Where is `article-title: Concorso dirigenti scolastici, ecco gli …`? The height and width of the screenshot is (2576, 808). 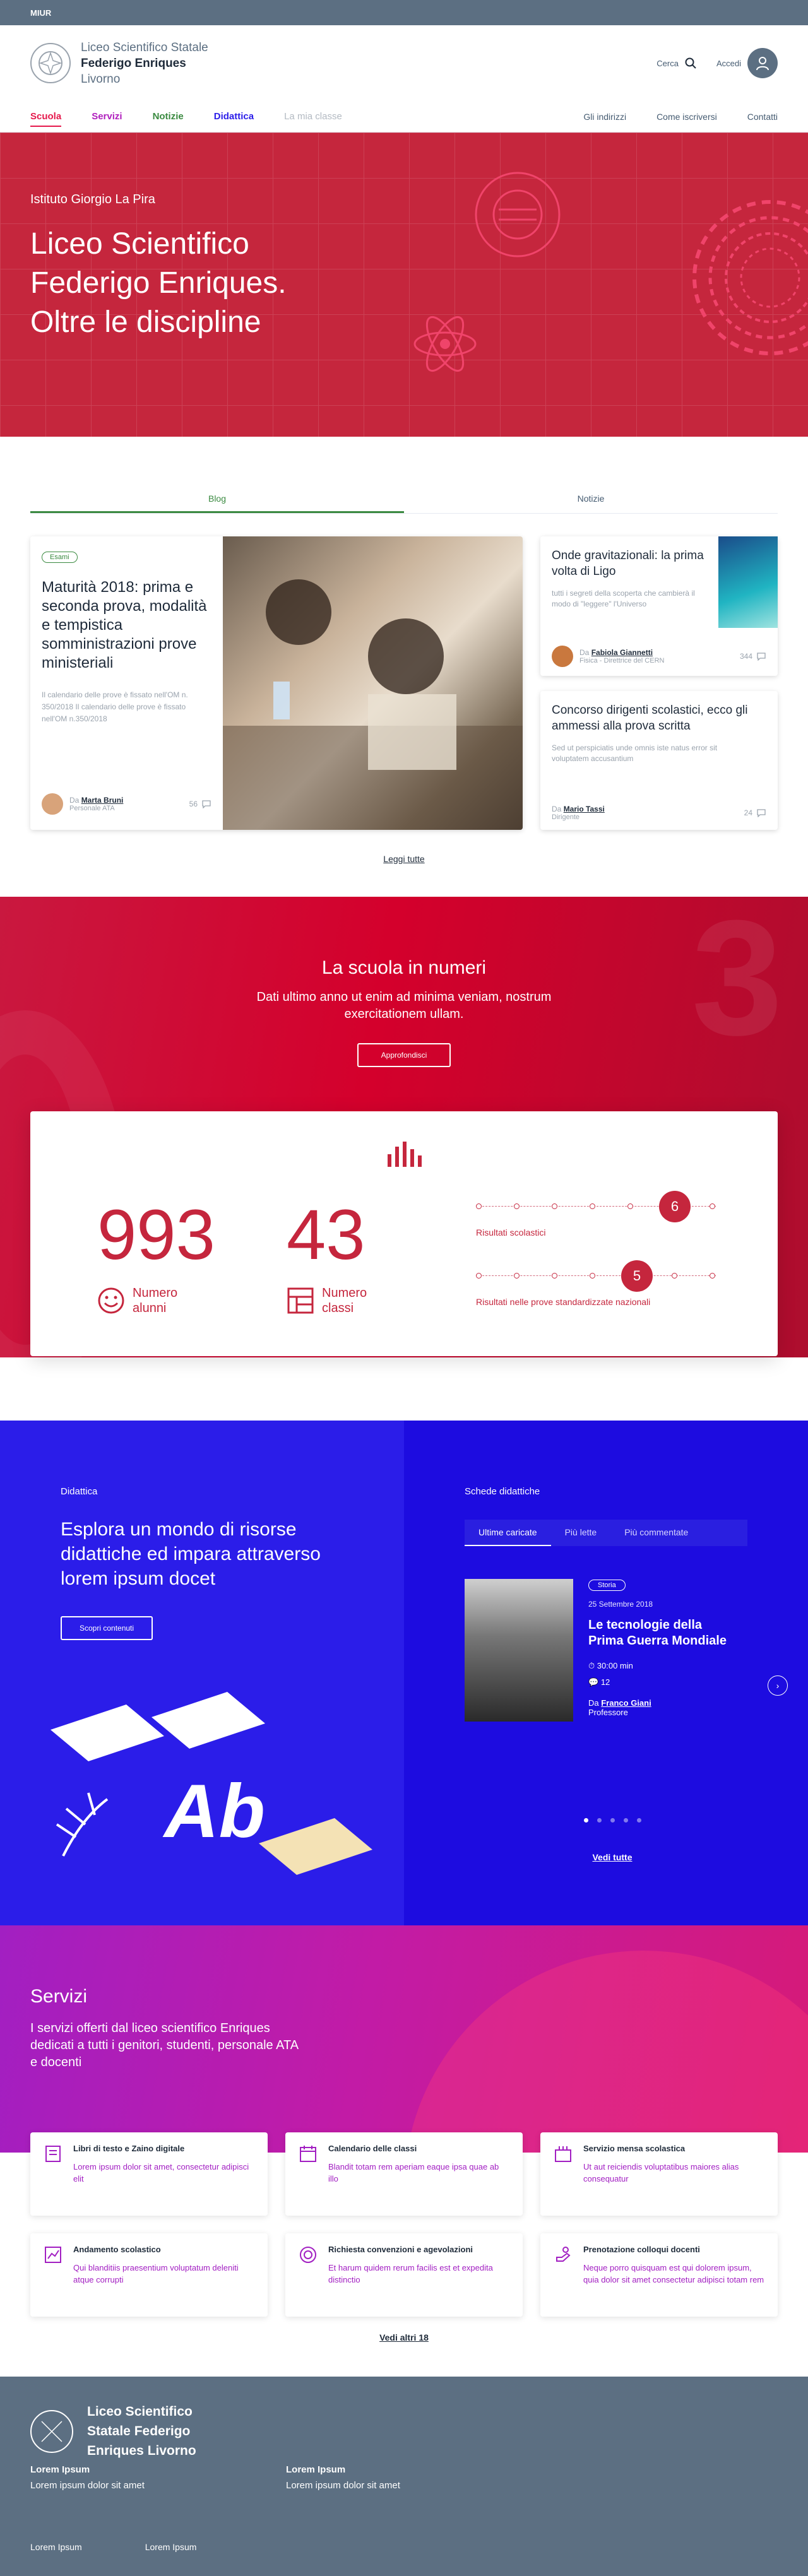
article-title: Concorso dirigenti scolastici, ecco gli … is located at coordinates (659, 718).